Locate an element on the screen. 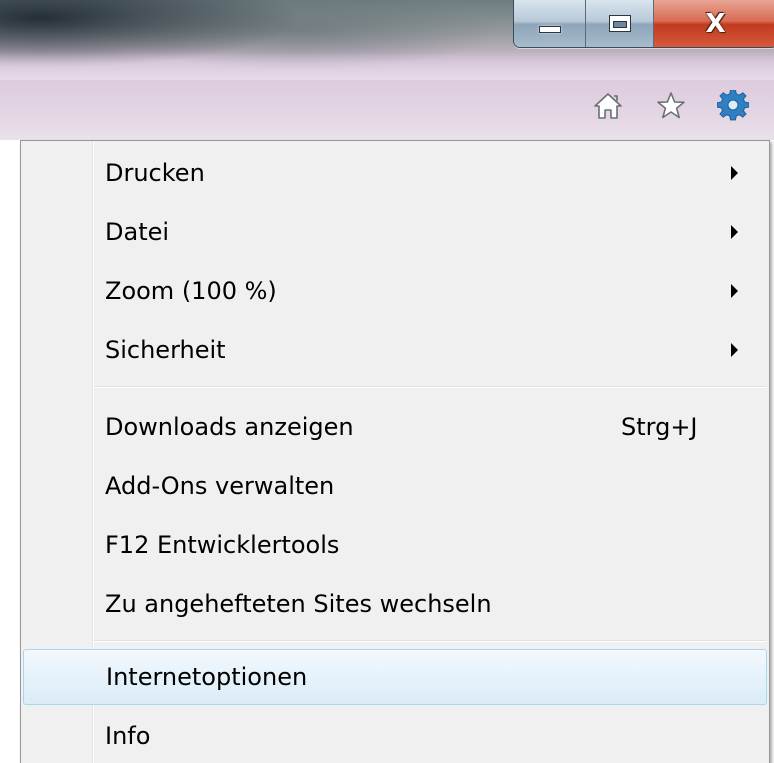 The image size is (774, 763). menu-item-datei: Datei is located at coordinates (395, 232).